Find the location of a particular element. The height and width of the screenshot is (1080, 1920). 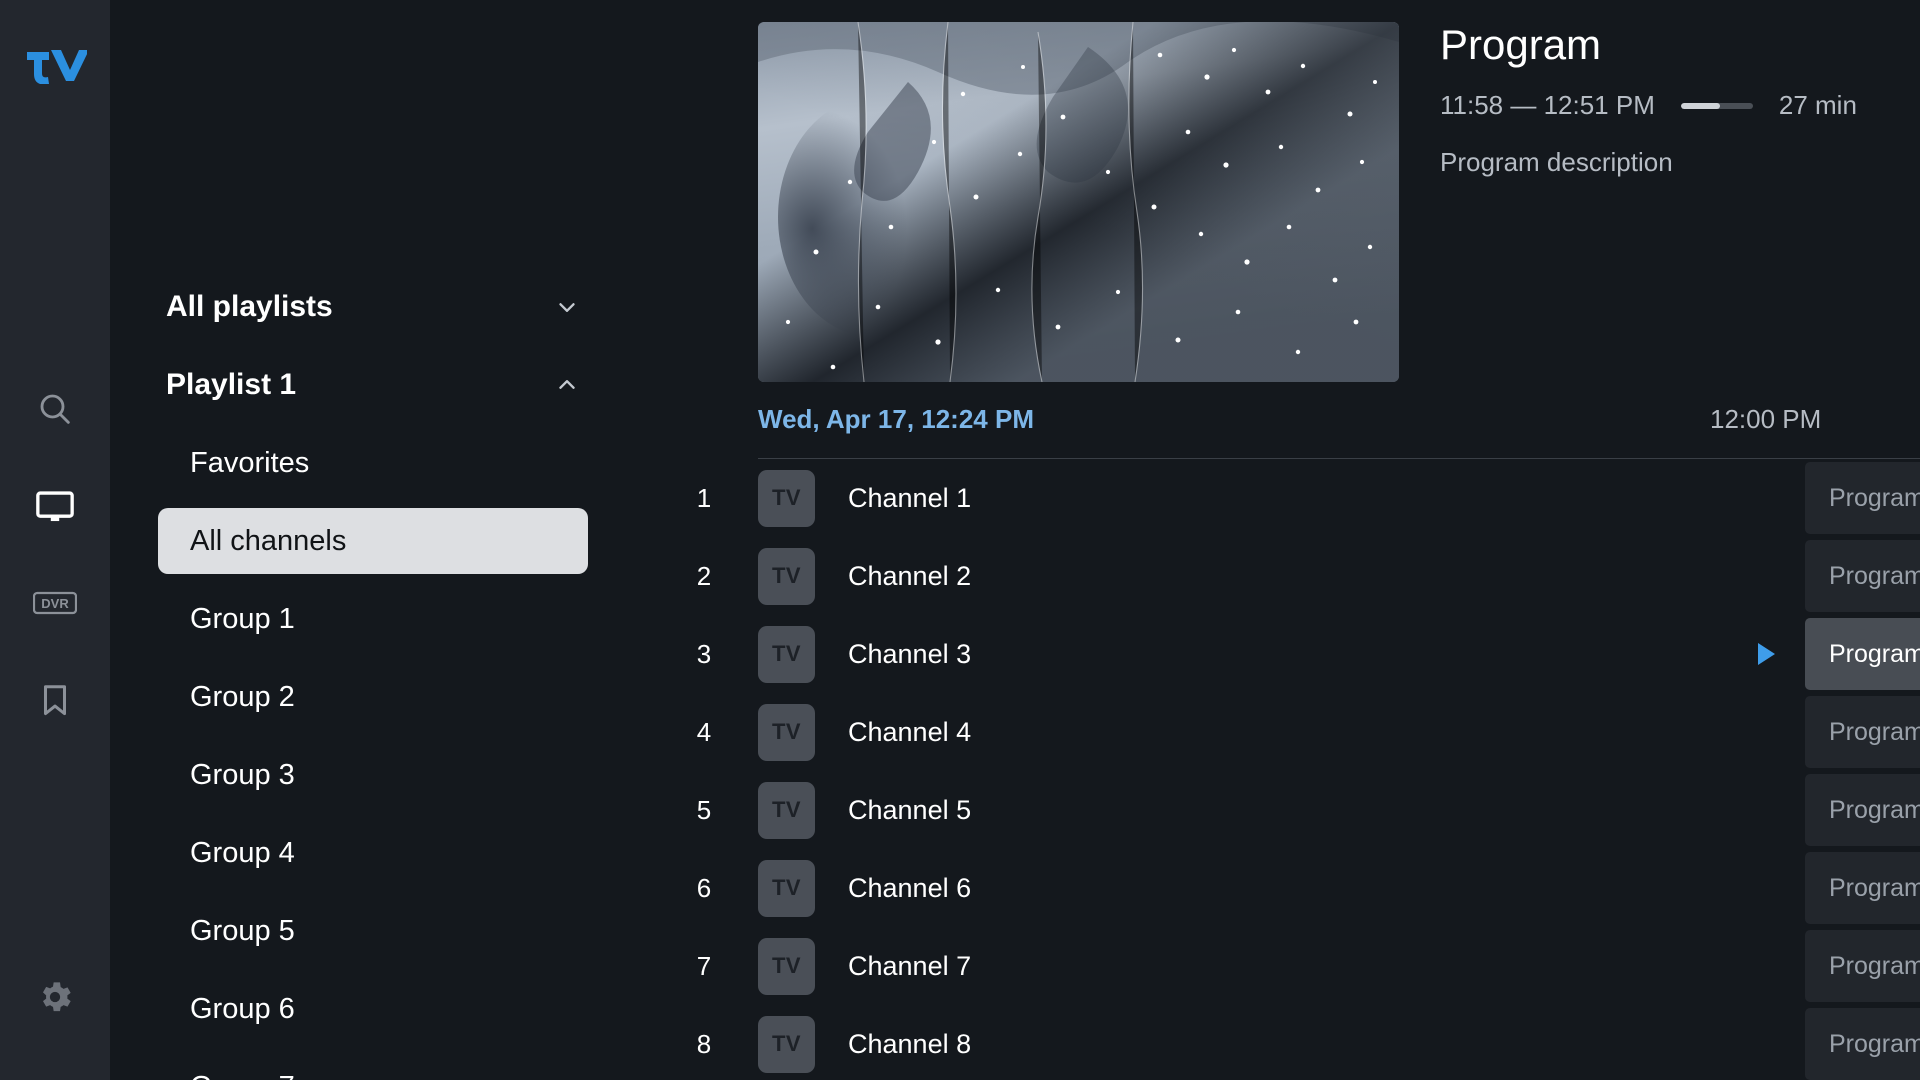

sidebar-item-tv is located at coordinates (55, 505).